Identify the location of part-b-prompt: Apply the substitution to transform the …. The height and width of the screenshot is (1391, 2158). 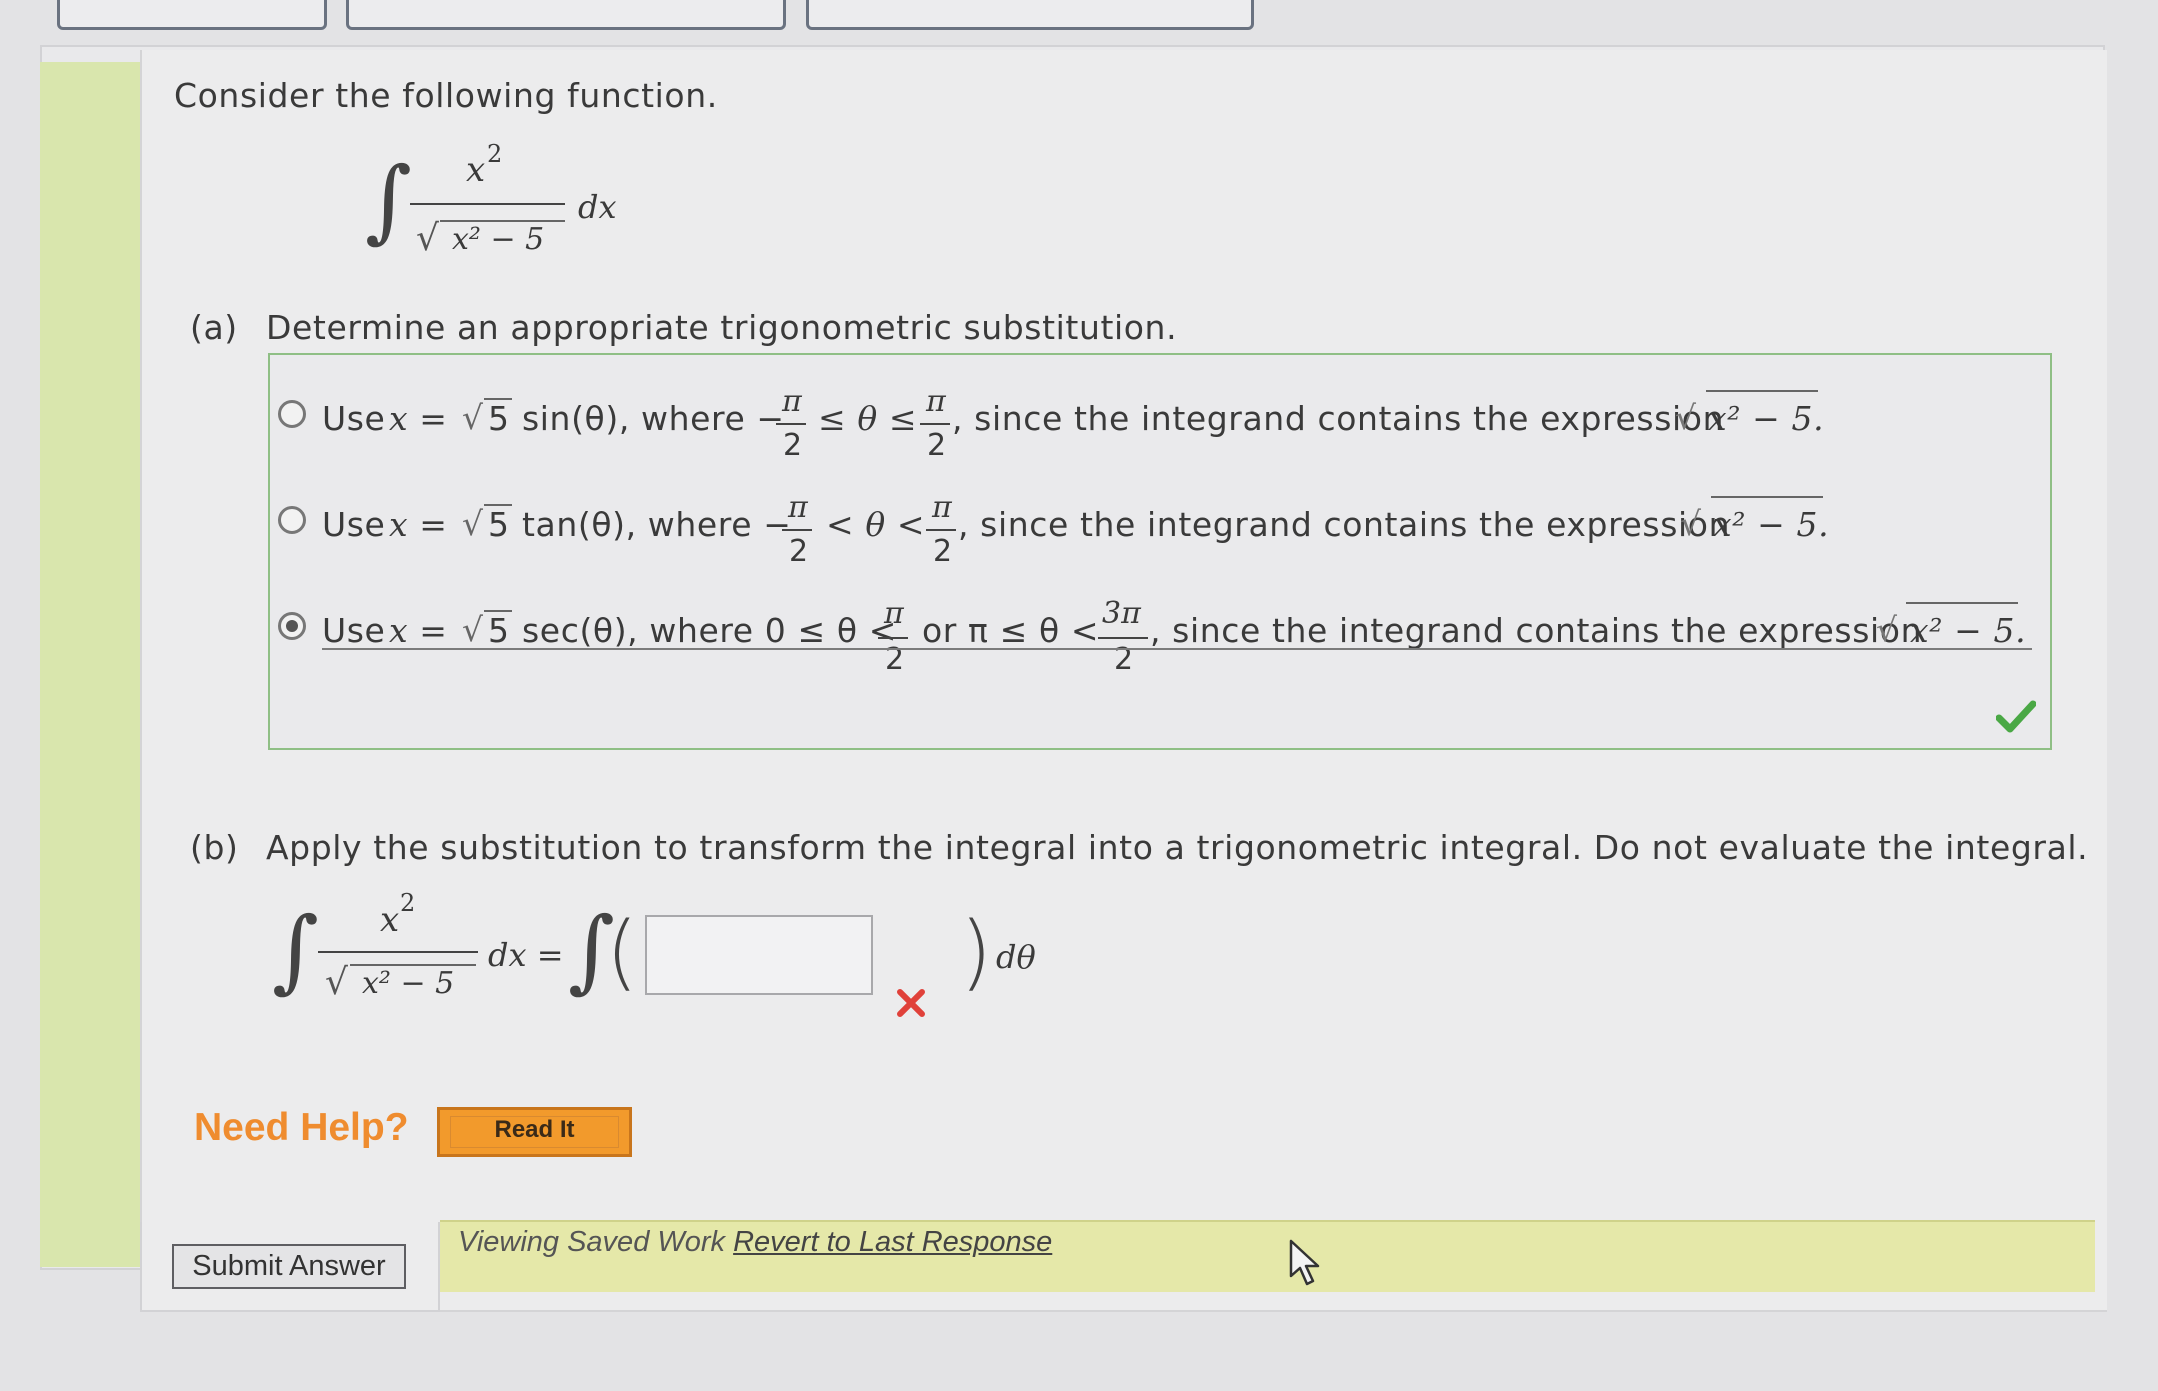
(1177, 847).